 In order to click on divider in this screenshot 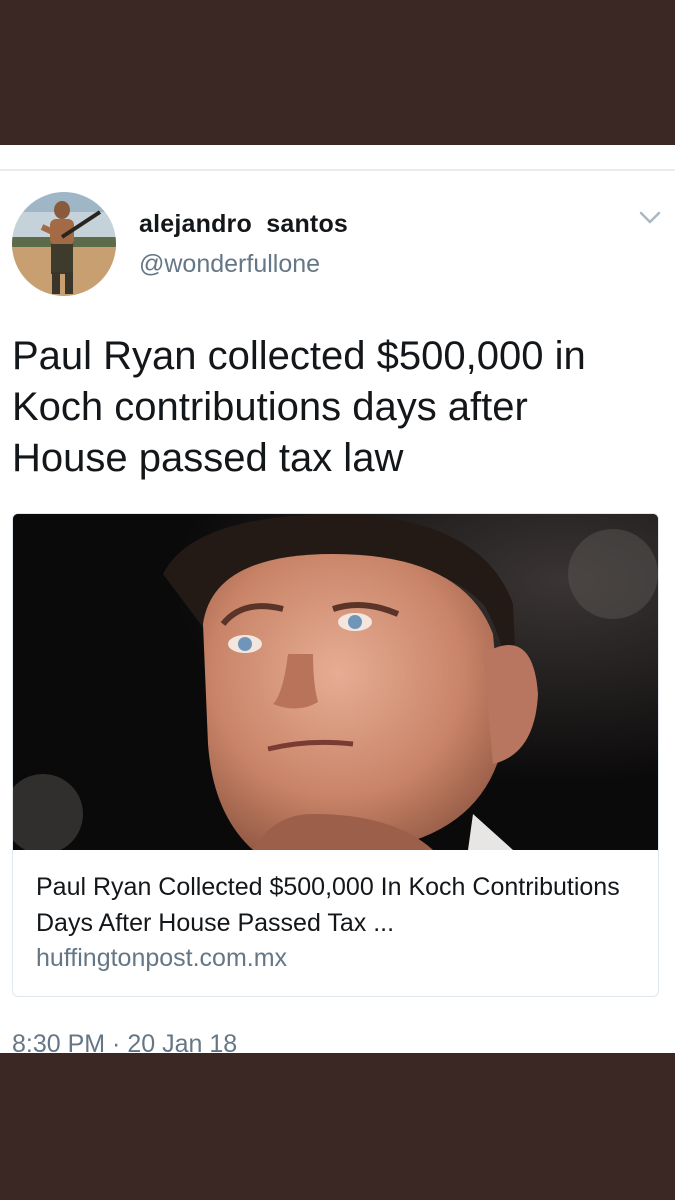, I will do `click(337, 170)`.